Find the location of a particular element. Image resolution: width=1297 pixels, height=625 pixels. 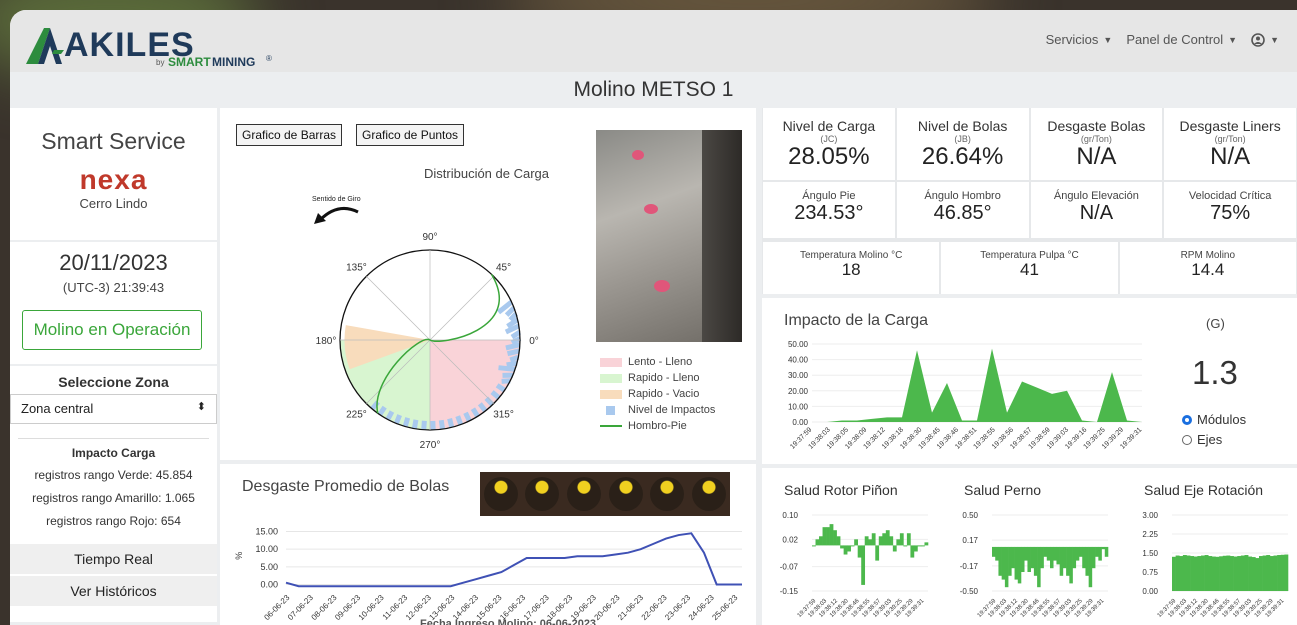

logo-brand-smart: SMART is located at coordinates (189, 62).